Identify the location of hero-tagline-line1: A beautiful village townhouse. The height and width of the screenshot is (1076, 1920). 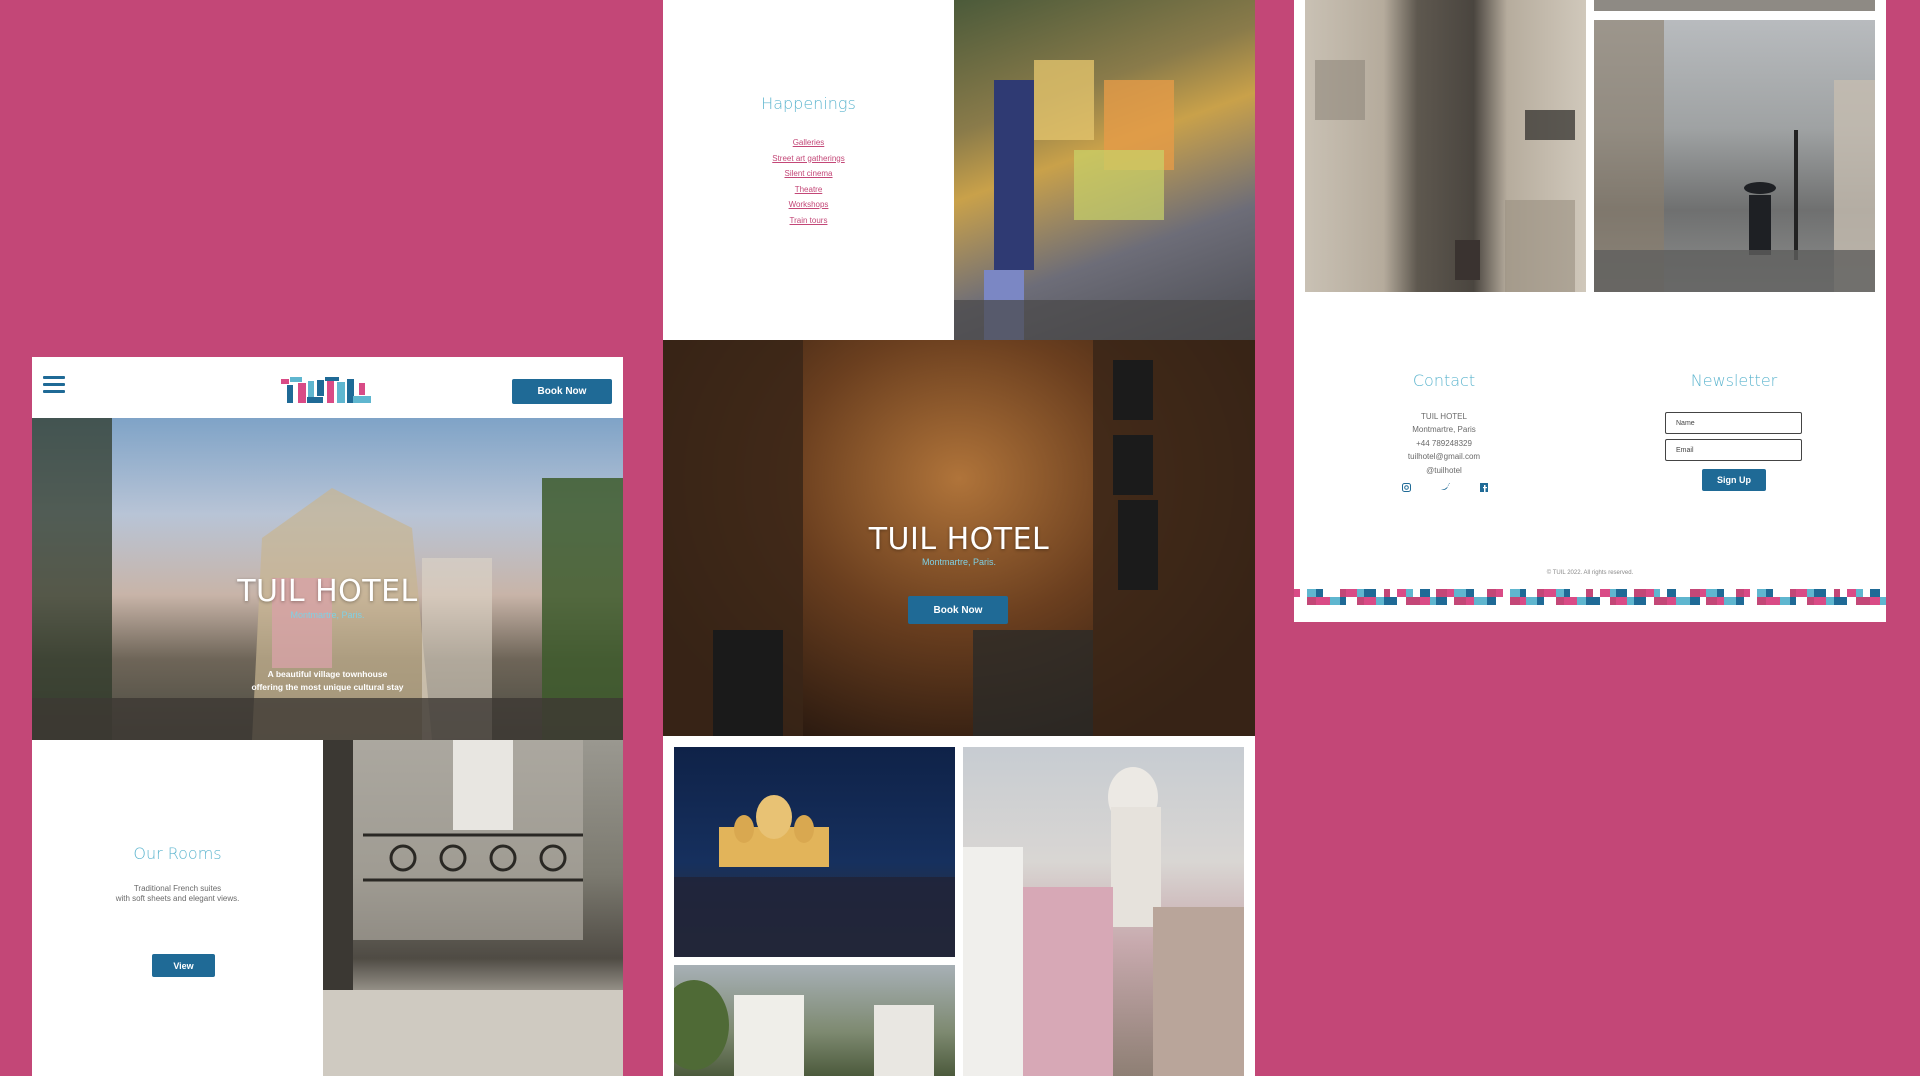
(327, 674).